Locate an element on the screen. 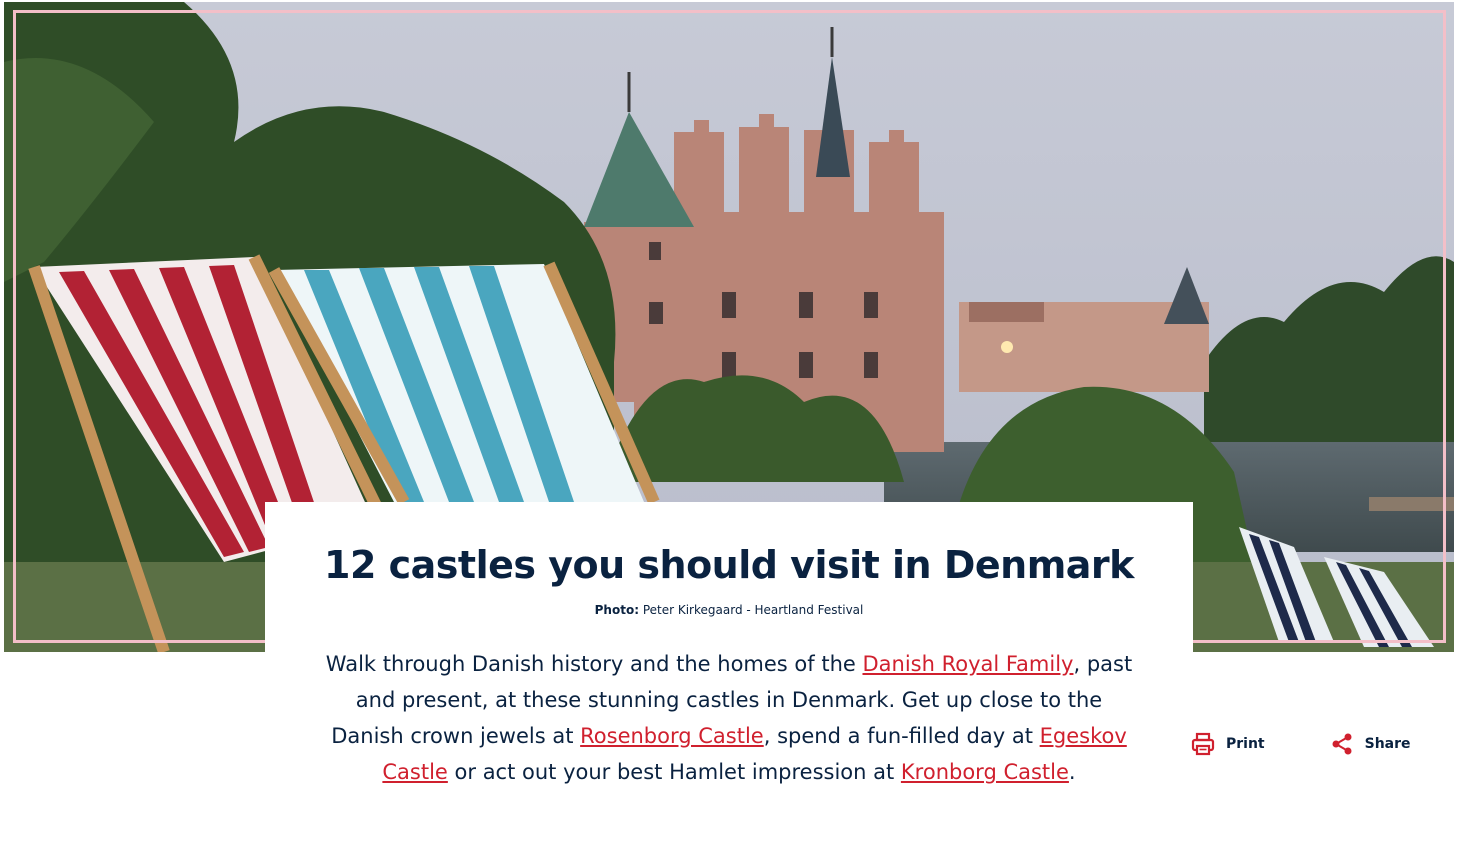  danish-royal-family-link: Danish Royal Family is located at coordinates (967, 664).